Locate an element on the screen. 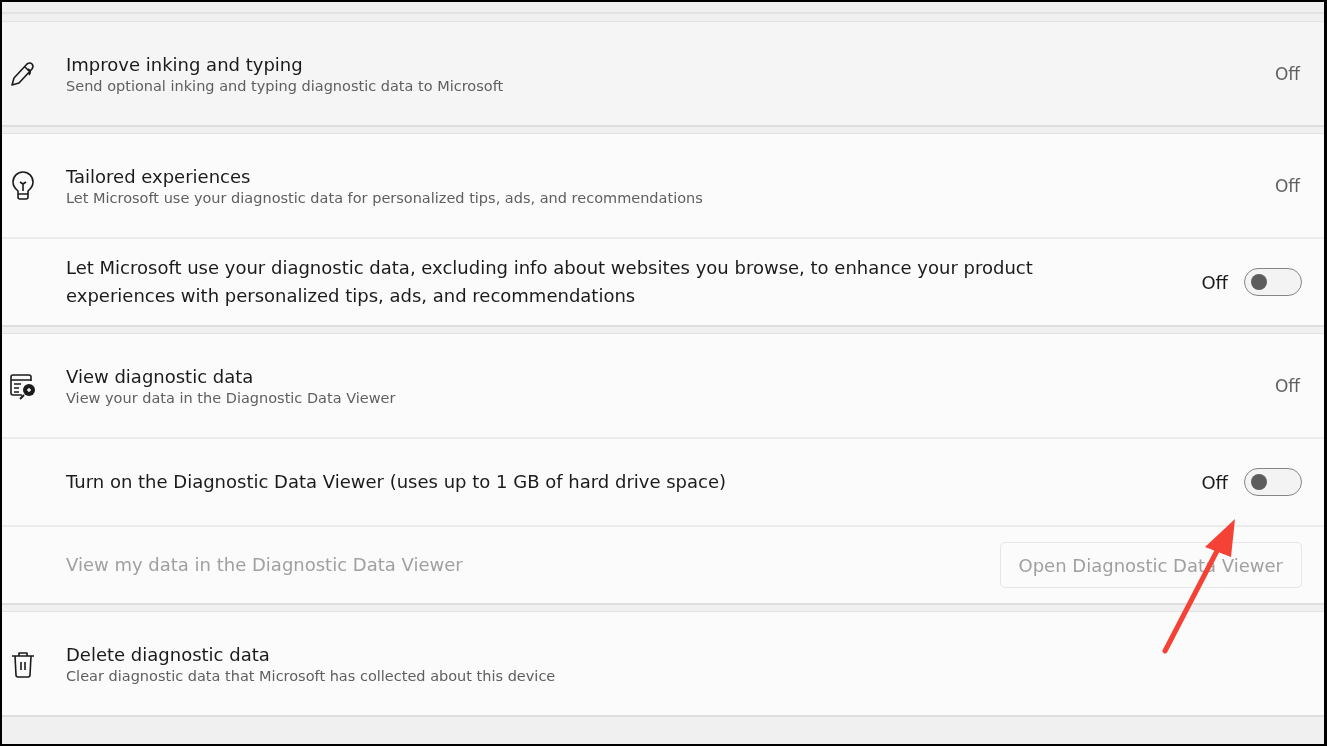 The image size is (1327, 746). setting-label: Let Microsoft use your diagnostic data, excluding info about websites you browse, to enhance your product experiences with personalized tips, ads, and recommendations is located at coordinates (550, 282).